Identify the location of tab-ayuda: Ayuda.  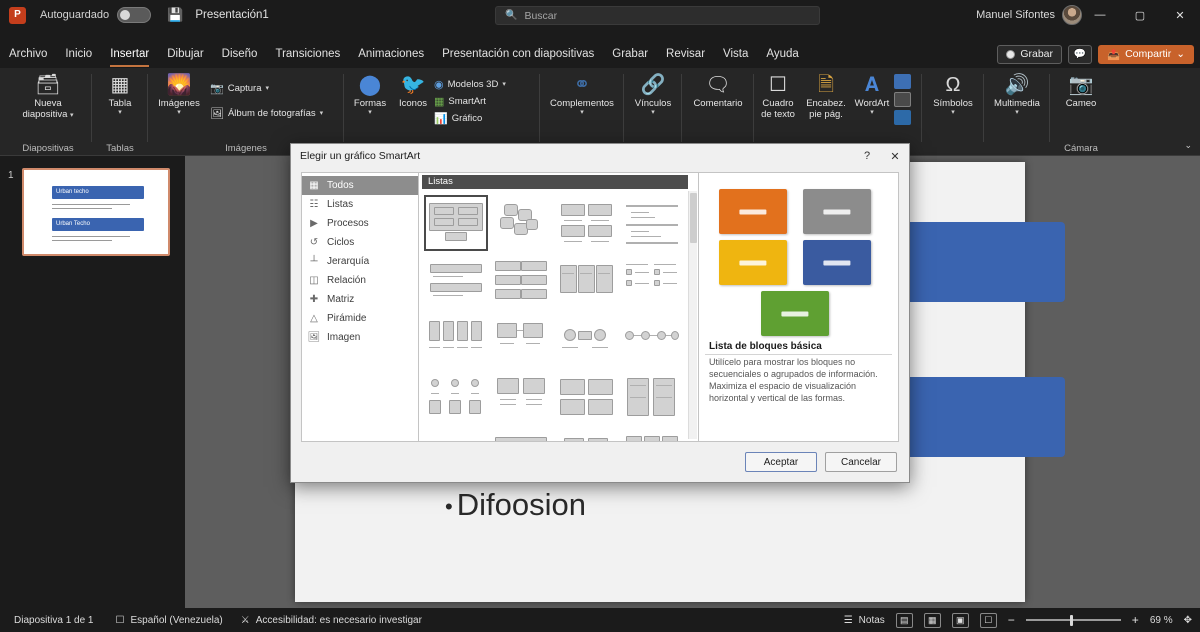
(782, 54).